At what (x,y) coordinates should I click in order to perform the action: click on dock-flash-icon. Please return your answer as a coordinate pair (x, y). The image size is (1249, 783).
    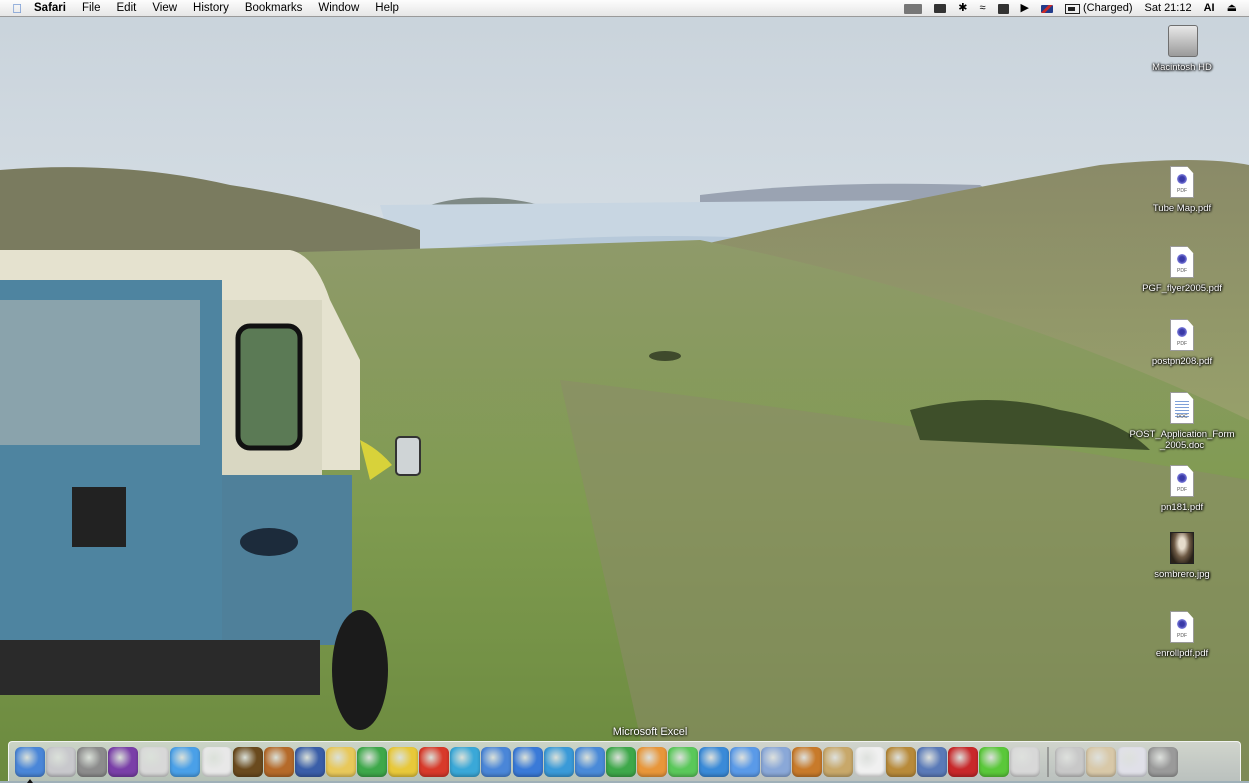
    Looking at the image, I should click on (434, 761).